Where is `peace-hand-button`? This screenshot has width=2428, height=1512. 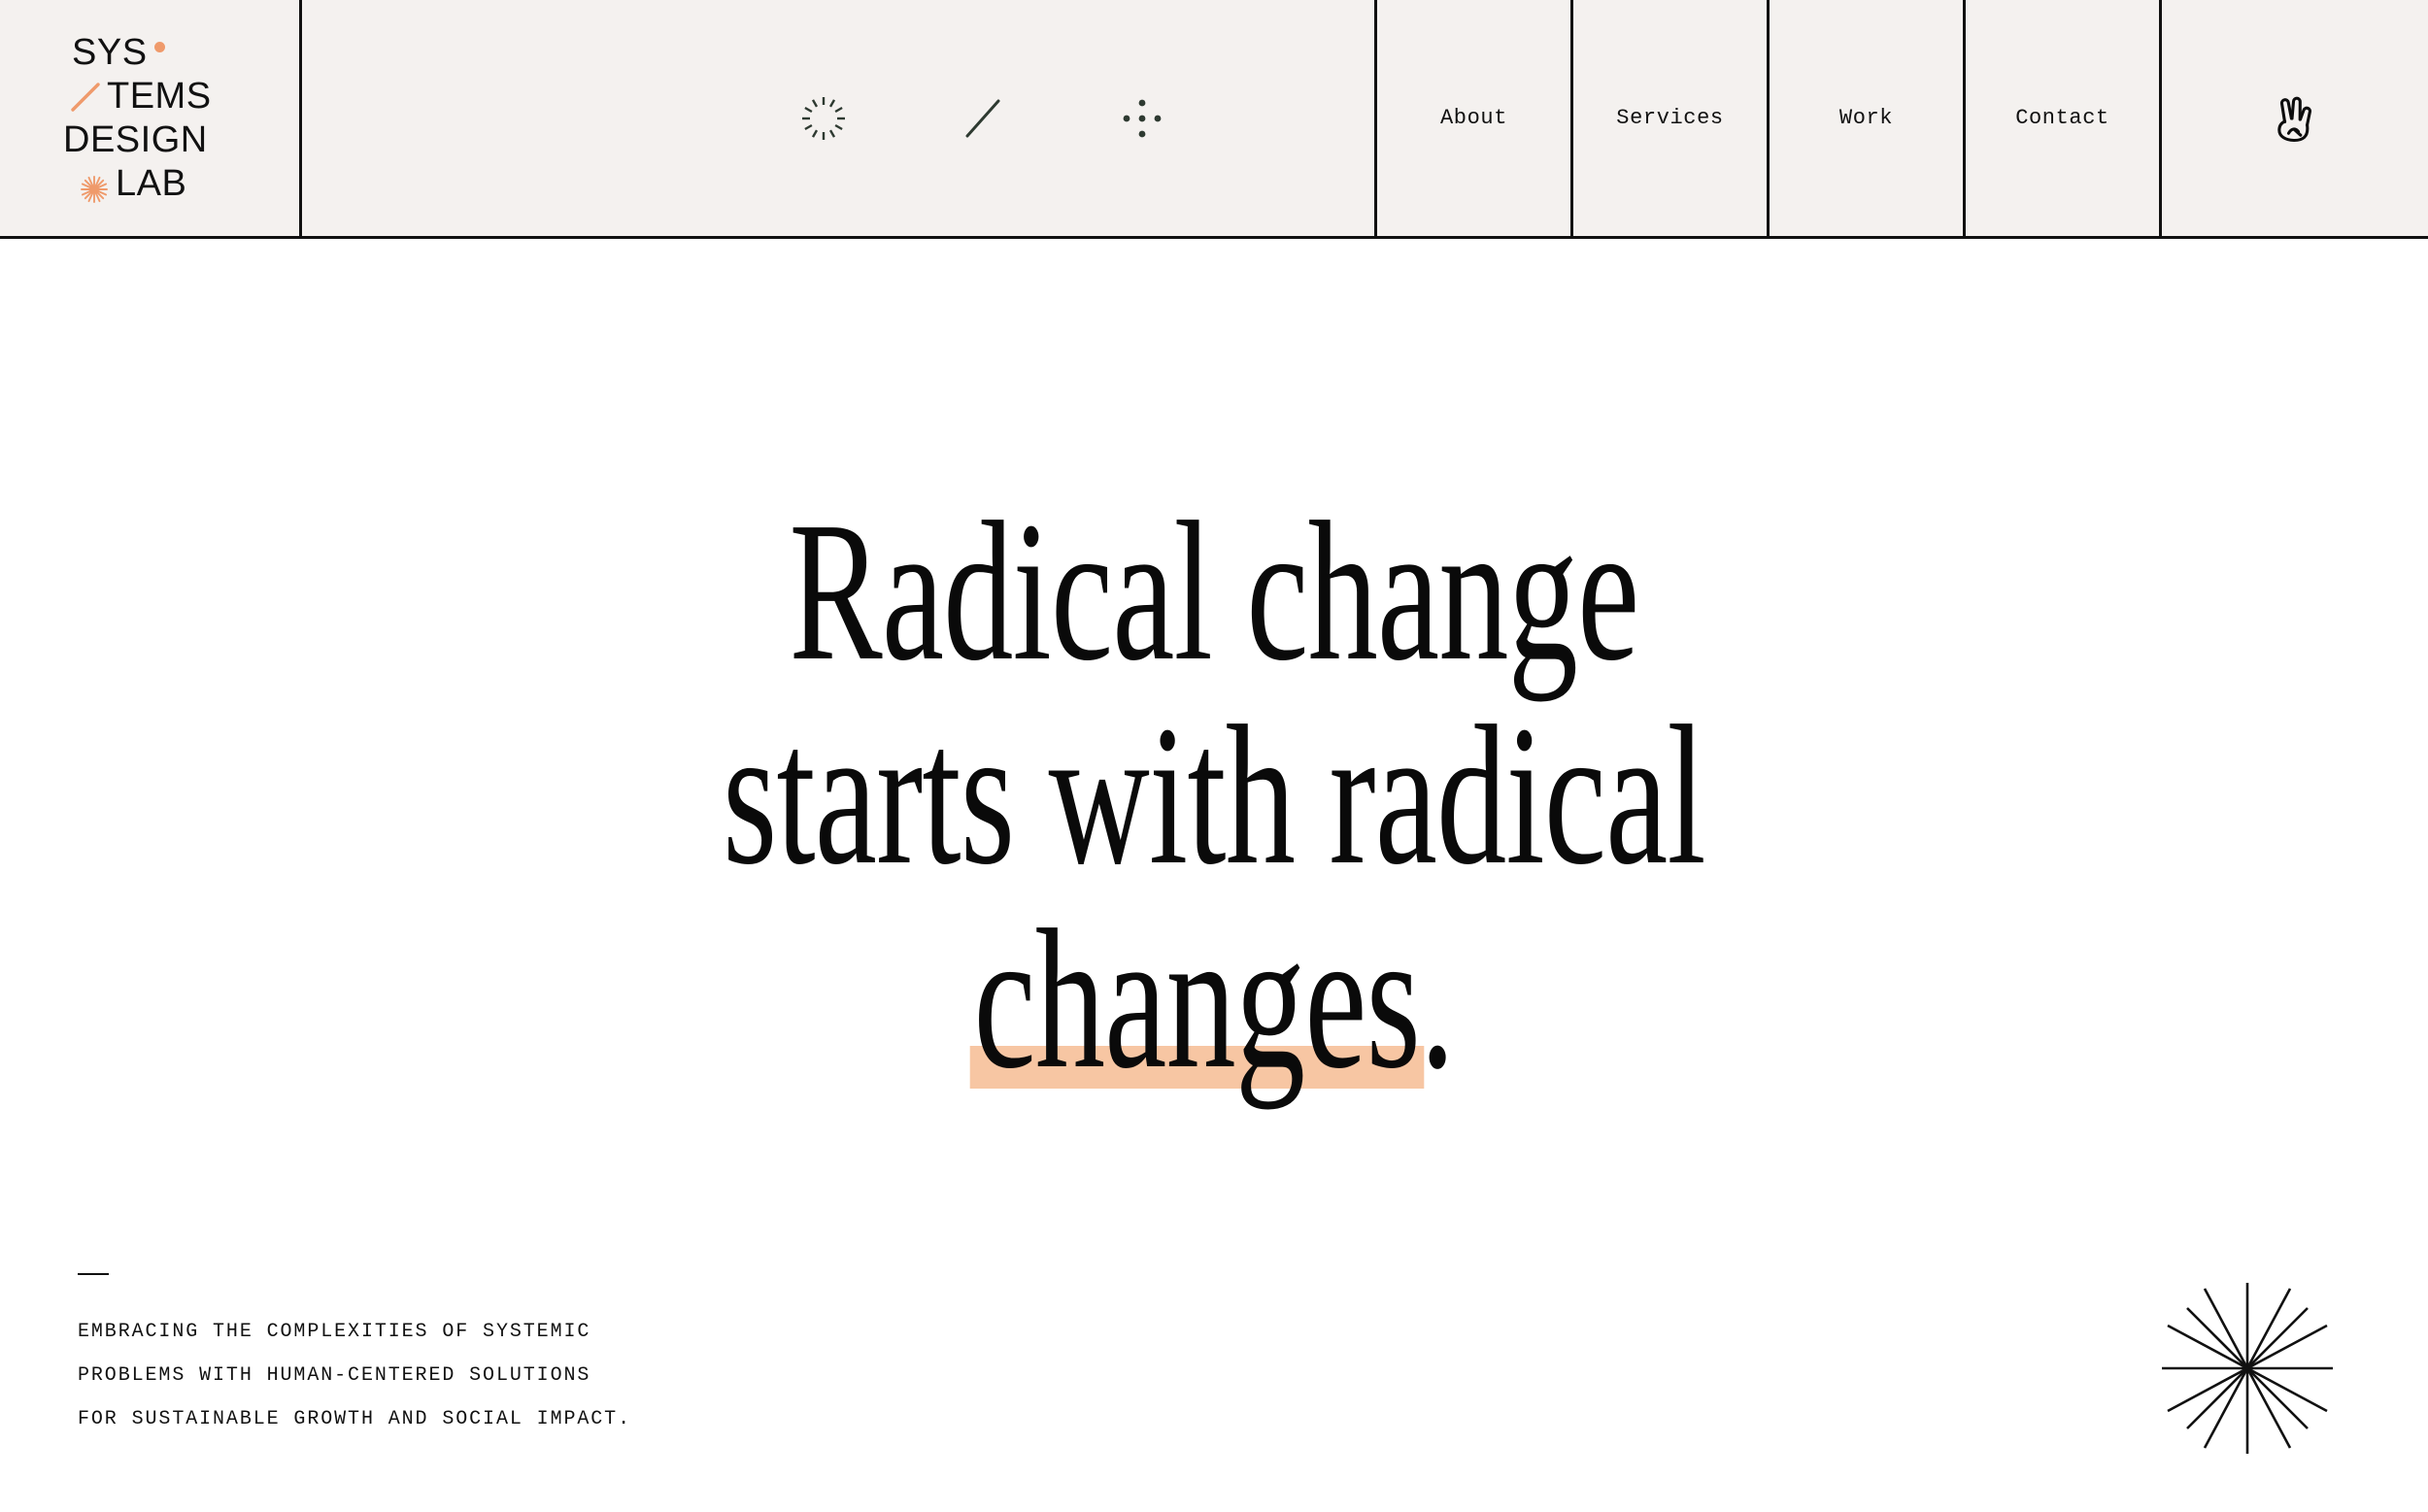
peace-hand-button is located at coordinates (2293, 118).